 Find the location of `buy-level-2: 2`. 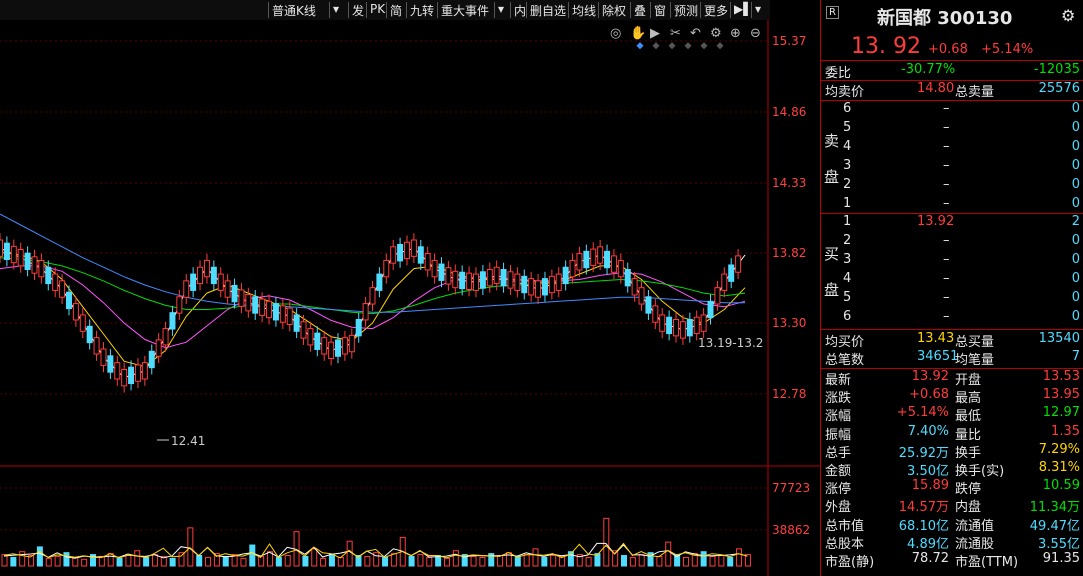

buy-level-2: 2 is located at coordinates (847, 240).